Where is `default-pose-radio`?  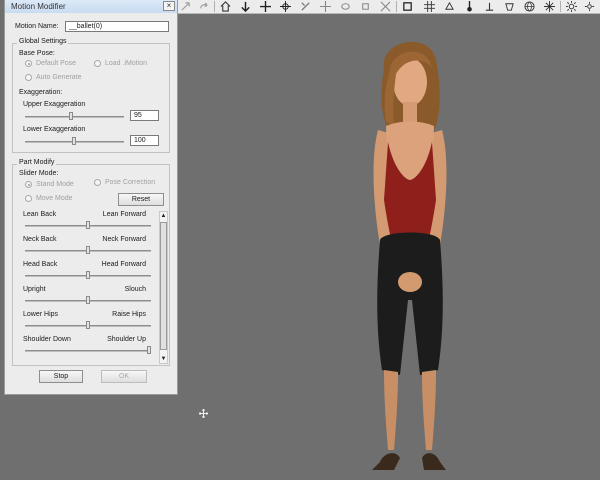 default-pose-radio is located at coordinates (28, 63).